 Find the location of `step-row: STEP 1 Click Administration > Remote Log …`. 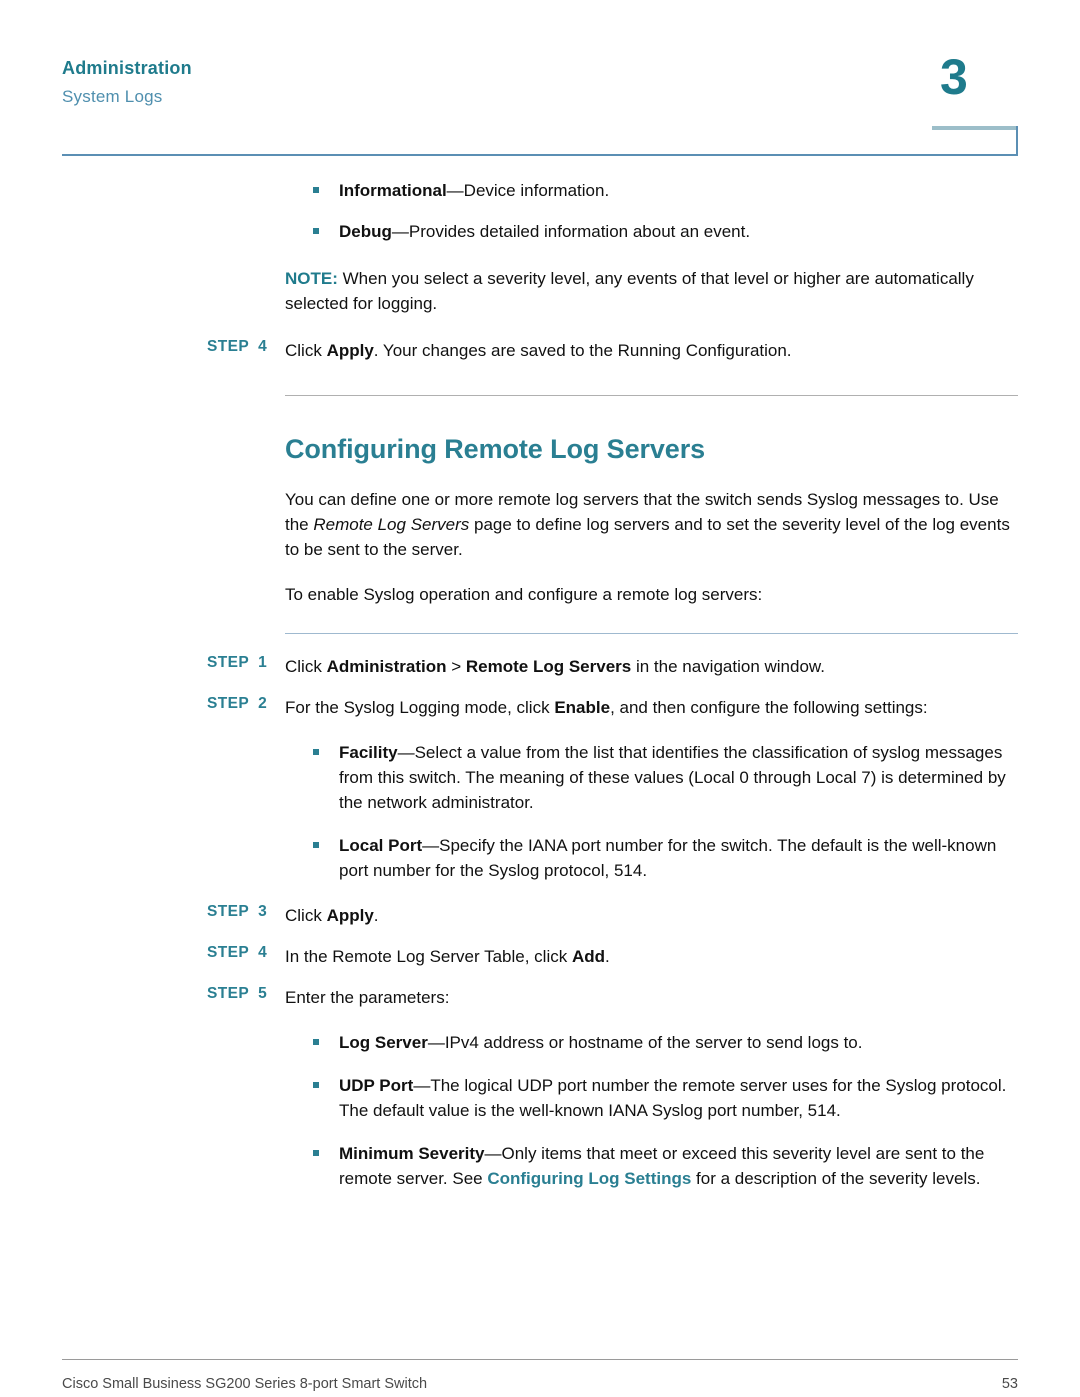

step-row: STEP 1 Click Administration > Remote Log … is located at coordinates (540, 666).